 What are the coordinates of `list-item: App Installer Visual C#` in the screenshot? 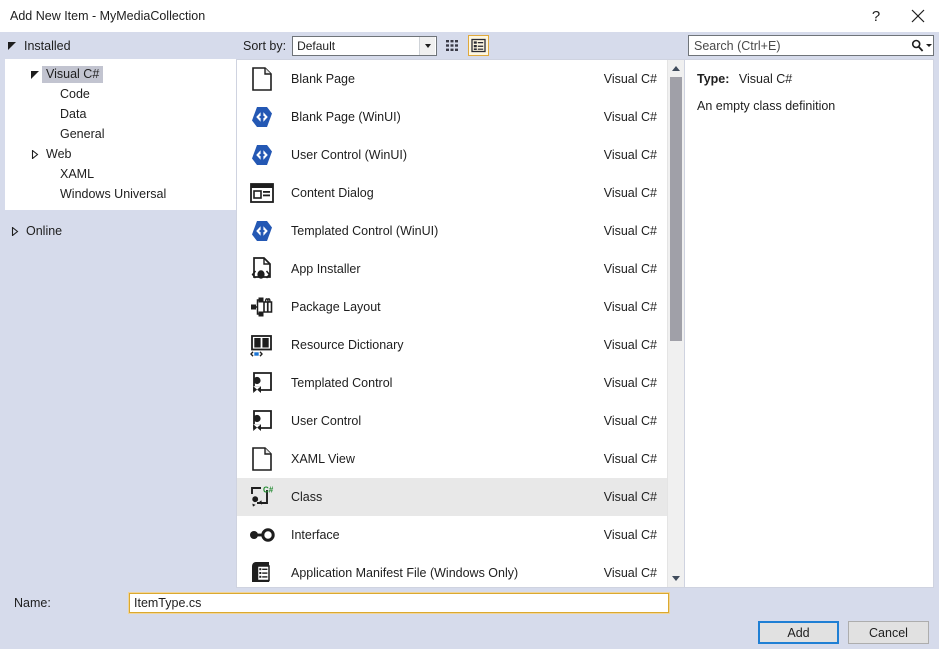 It's located at (452, 269).